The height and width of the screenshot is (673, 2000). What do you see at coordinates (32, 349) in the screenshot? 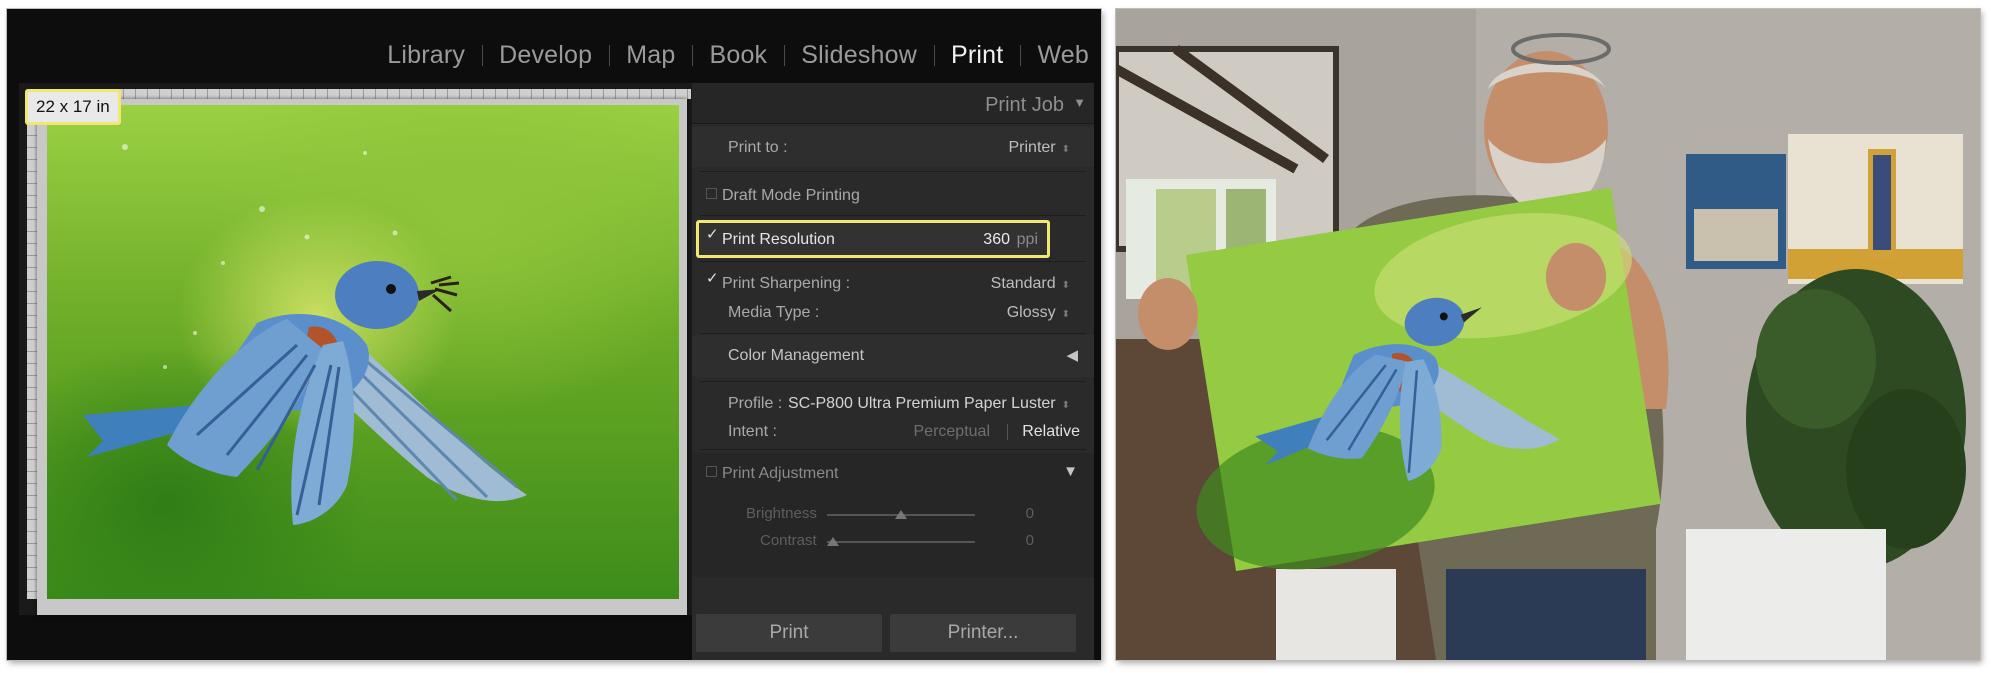
I see `ruler-left` at bounding box center [32, 349].